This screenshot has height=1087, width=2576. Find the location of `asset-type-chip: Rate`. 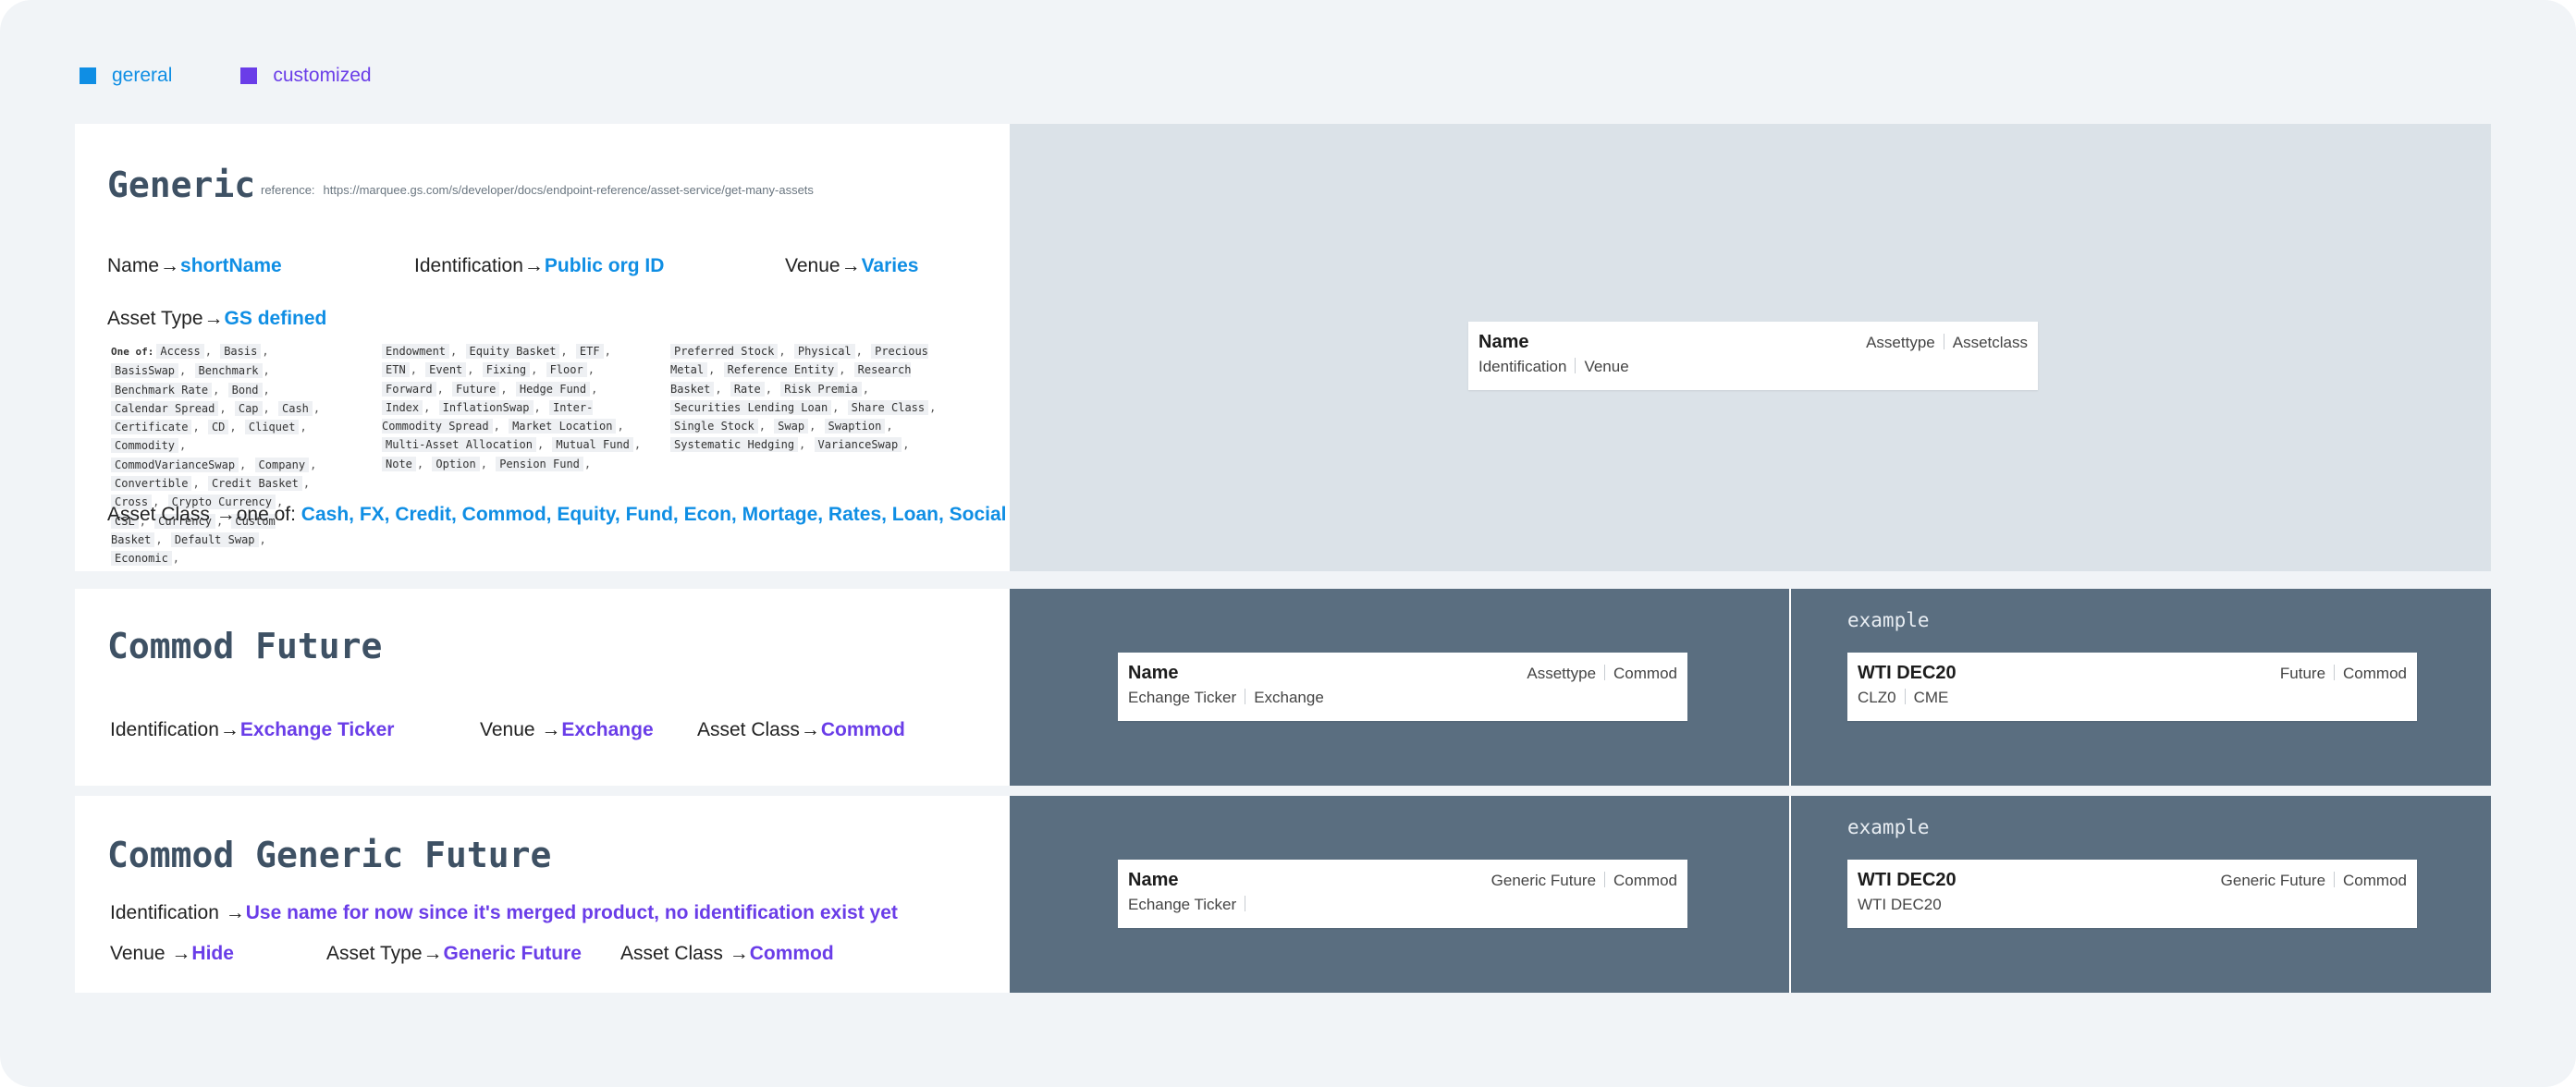

asset-type-chip: Rate is located at coordinates (747, 389).